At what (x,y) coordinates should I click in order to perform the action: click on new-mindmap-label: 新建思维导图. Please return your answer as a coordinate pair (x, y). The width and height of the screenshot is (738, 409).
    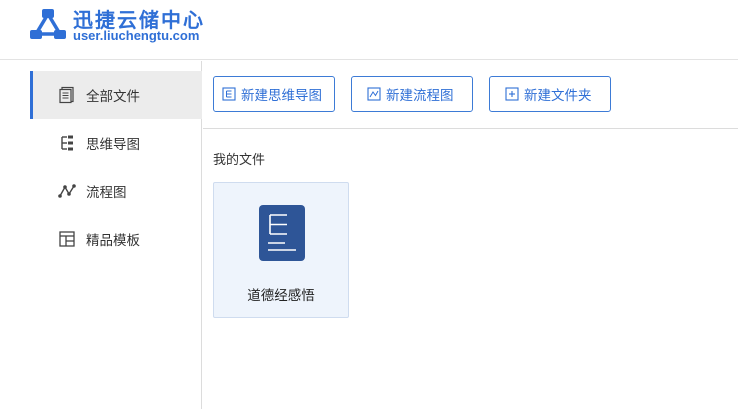
    Looking at the image, I should click on (281, 96).